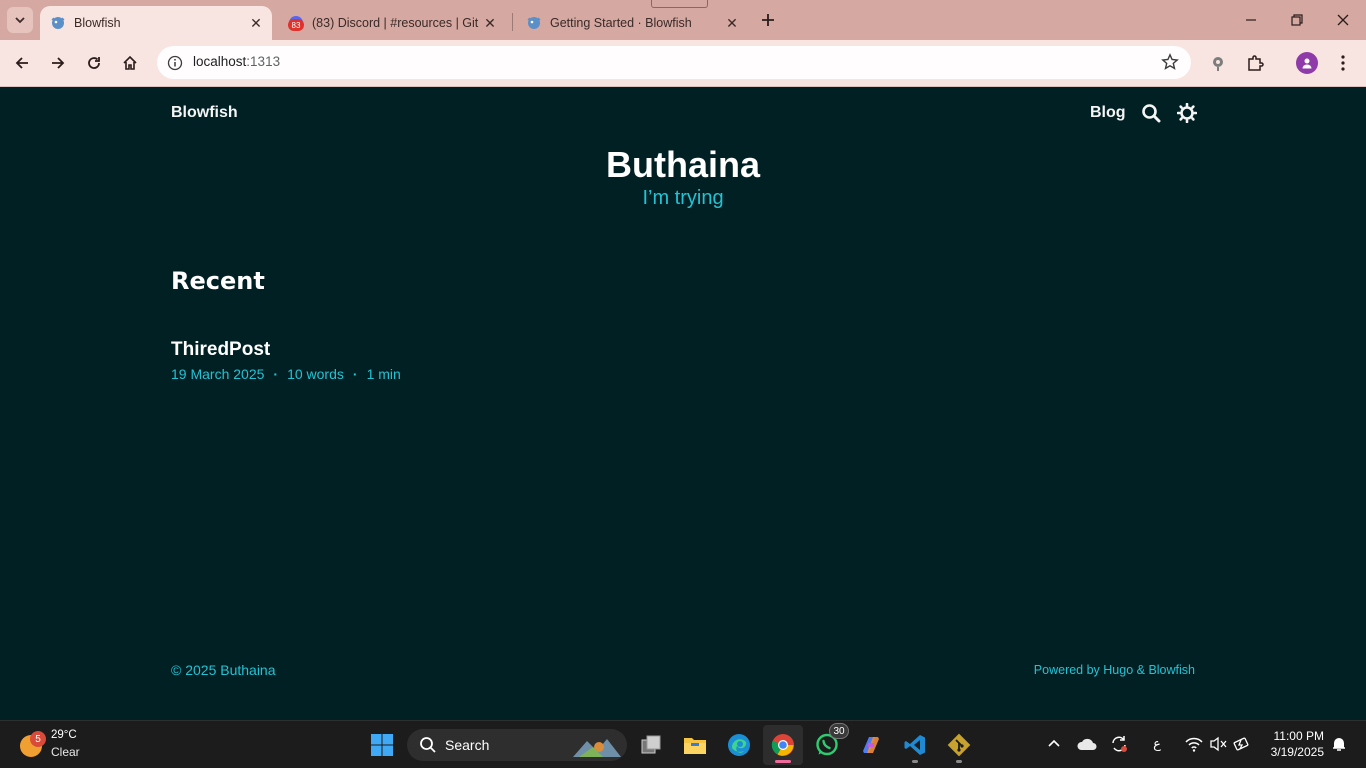  I want to click on back-button, so click(22, 63).